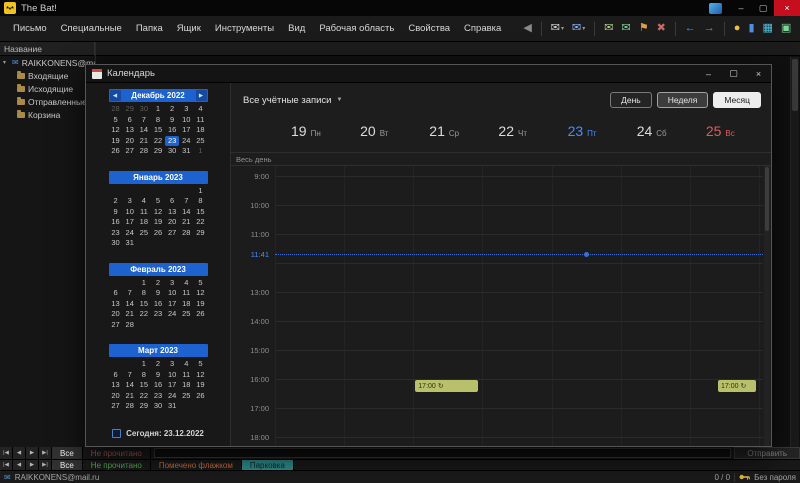 Image resolution: width=800 pixels, height=483 pixels. Describe the element at coordinates (116, 396) in the screenshot. I see `mini-day: 20` at that location.